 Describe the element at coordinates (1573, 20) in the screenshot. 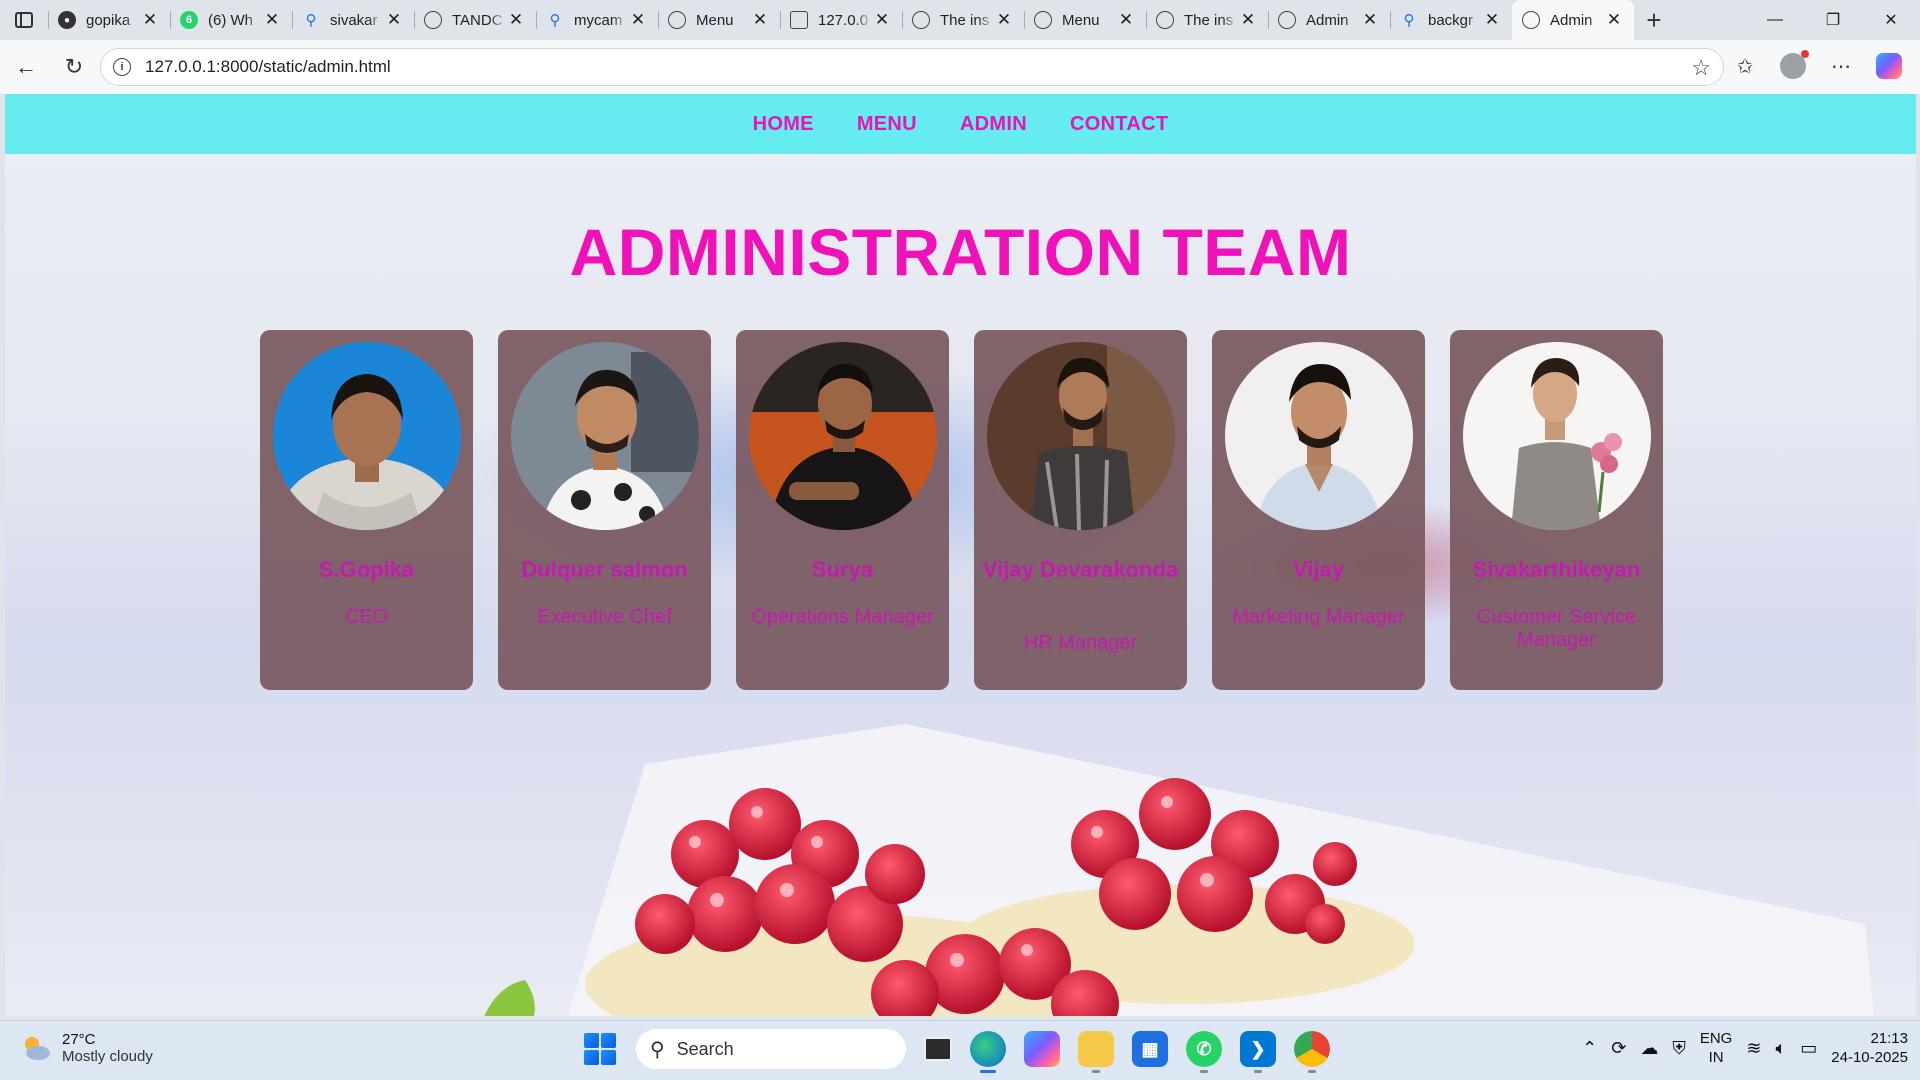

I see `tab-admin-active: Admin ✕` at that location.